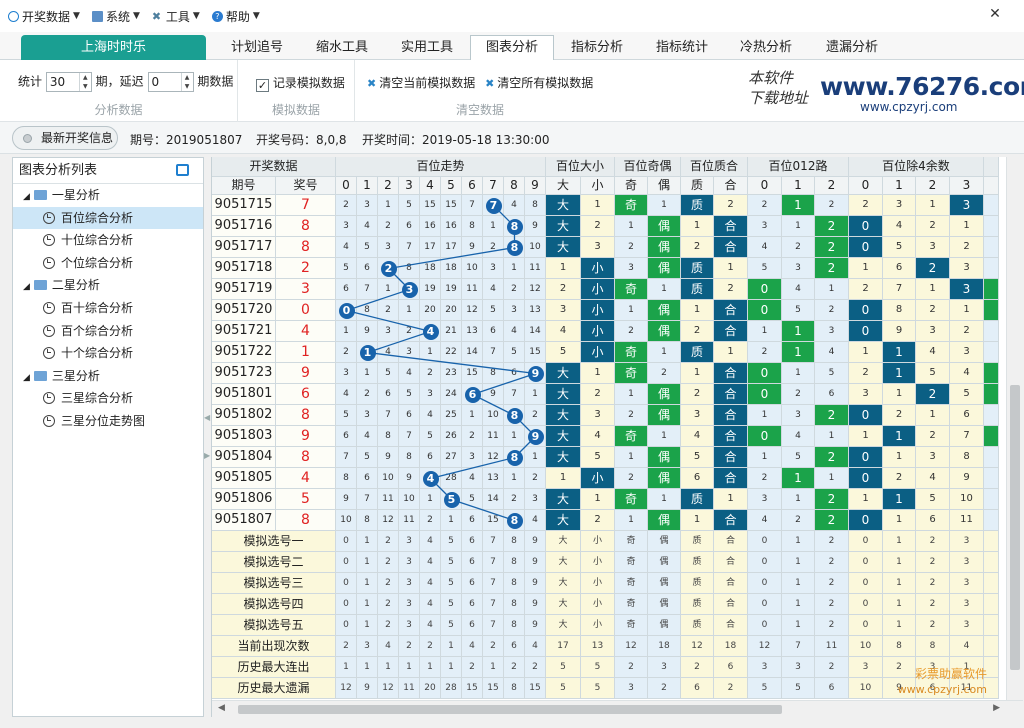  Describe the element at coordinates (852, 47) in the screenshot. I see `tab-omission: 遗漏分析` at that location.